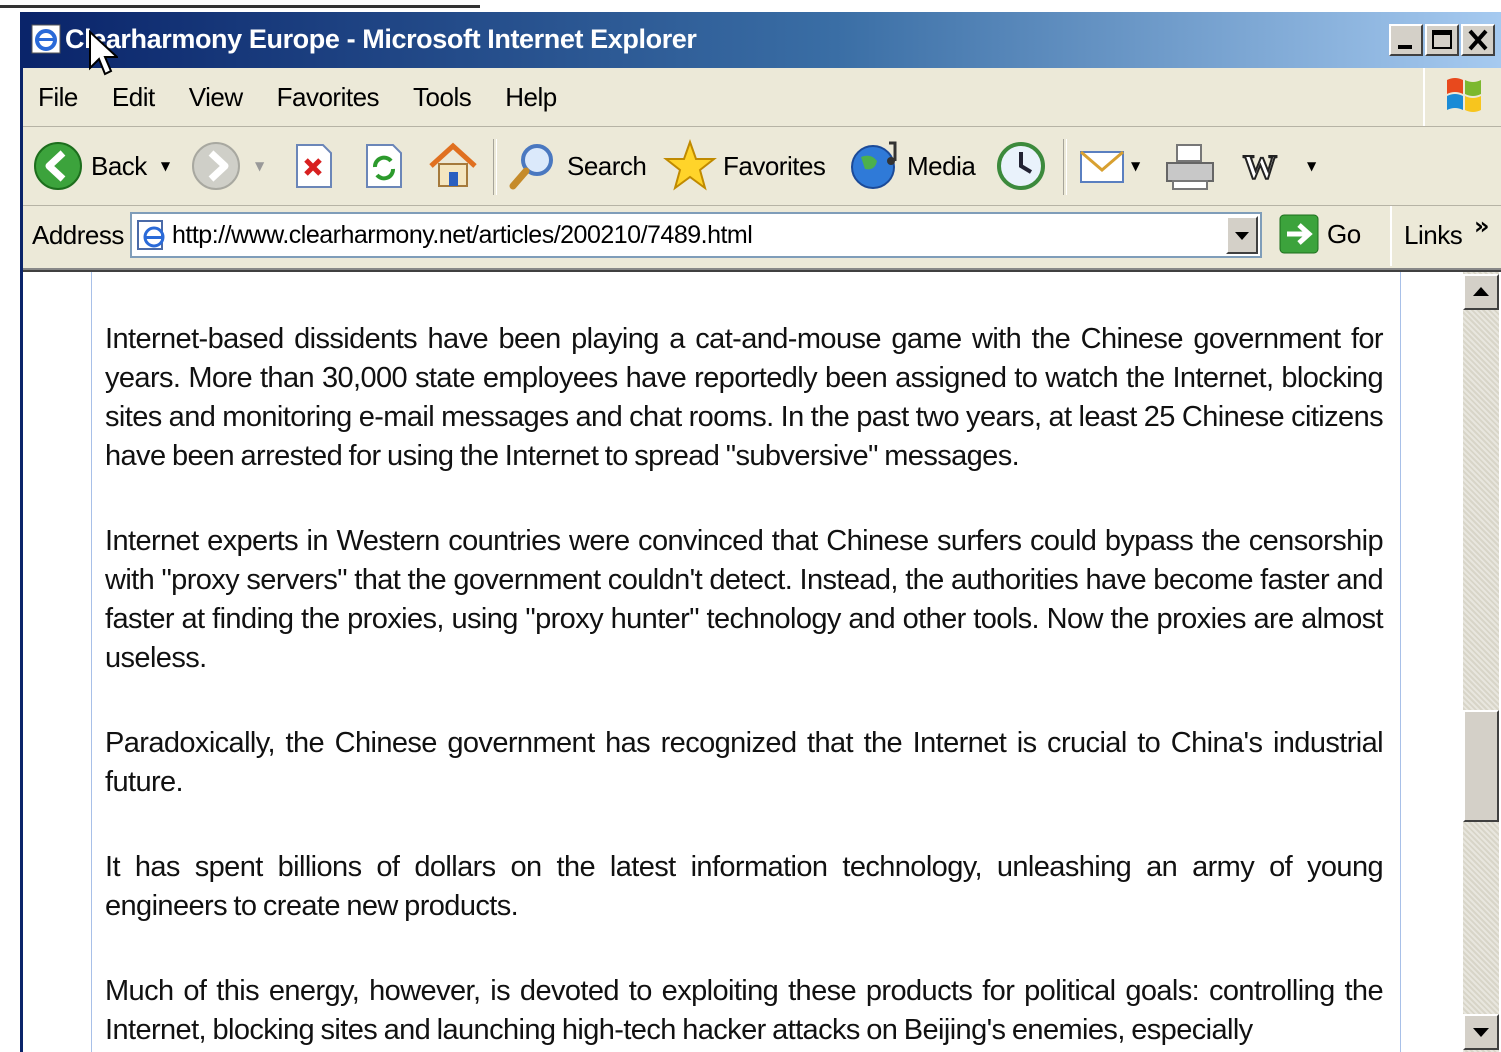 The height and width of the screenshot is (1052, 1501). I want to click on stop-icon, so click(314, 166).